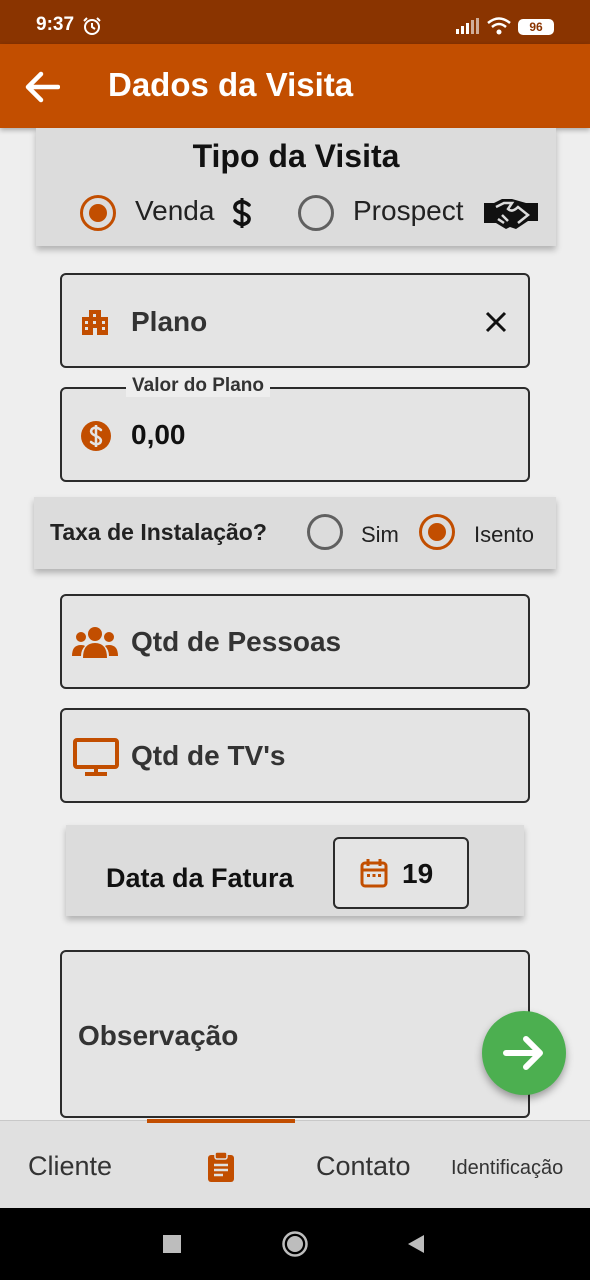 The width and height of the screenshot is (590, 1280). What do you see at coordinates (418, 873) in the screenshot?
I see `data-fatura-value: 19` at bounding box center [418, 873].